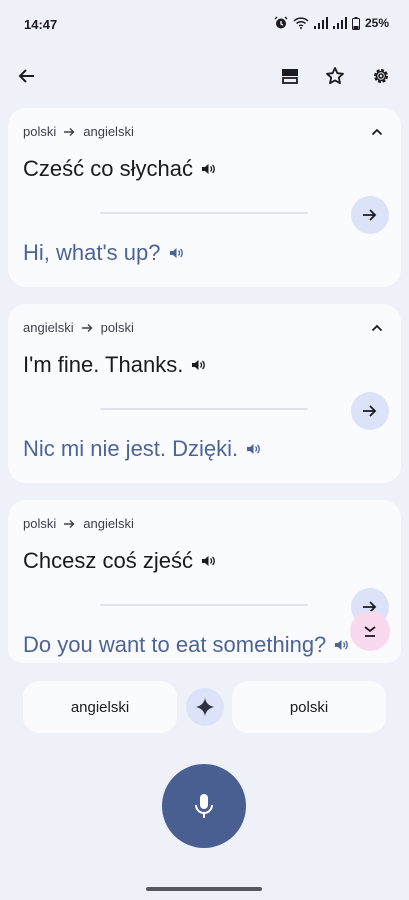 The width and height of the screenshot is (409, 900). I want to click on translated-text: Do you want to eat something?, so click(186, 645).